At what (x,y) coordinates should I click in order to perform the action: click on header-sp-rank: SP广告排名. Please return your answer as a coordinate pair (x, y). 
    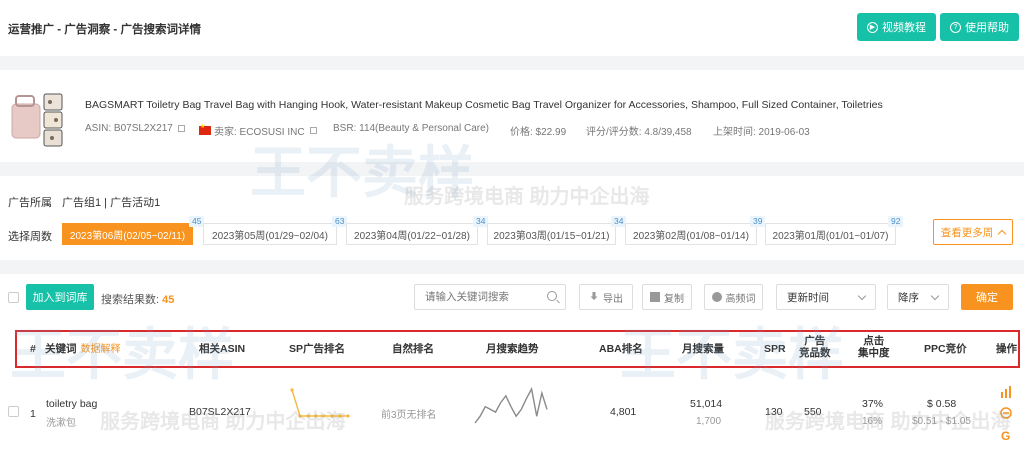
    Looking at the image, I should click on (317, 349).